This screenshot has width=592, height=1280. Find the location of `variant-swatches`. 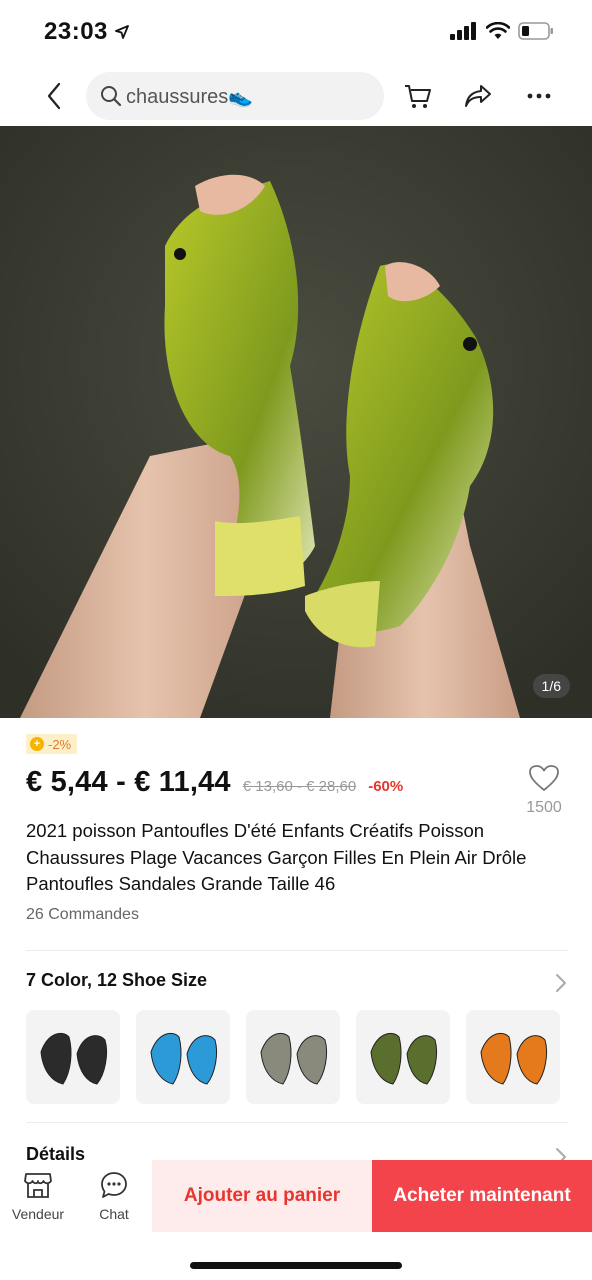

variant-swatches is located at coordinates (293, 1057).